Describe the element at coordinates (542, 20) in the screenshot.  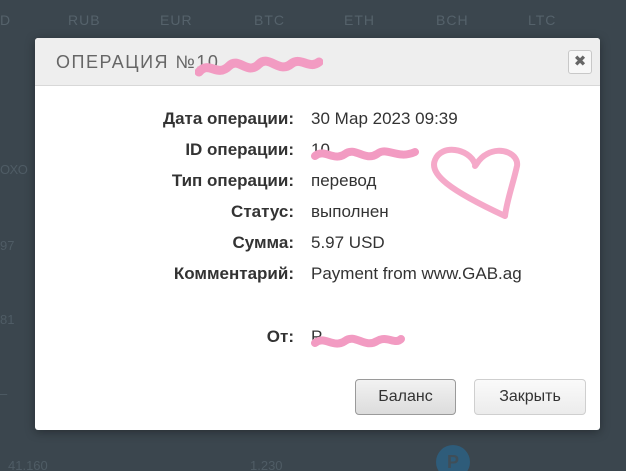
I see `currency-tab: LTC` at that location.